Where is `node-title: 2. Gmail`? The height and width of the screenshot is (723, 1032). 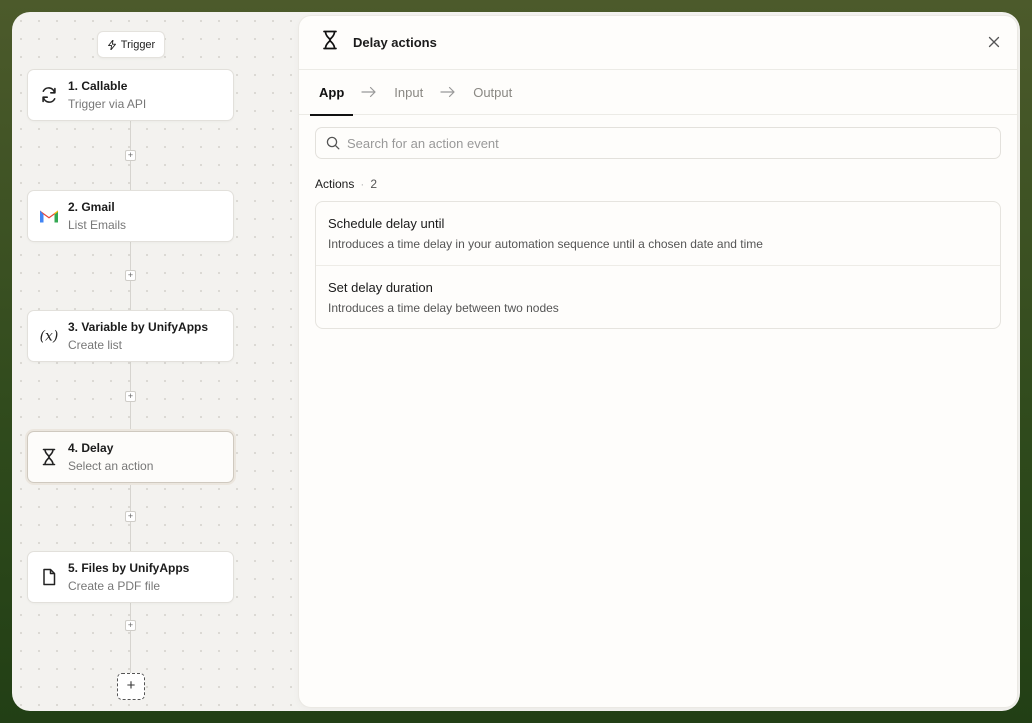
node-title: 2. Gmail is located at coordinates (91, 207).